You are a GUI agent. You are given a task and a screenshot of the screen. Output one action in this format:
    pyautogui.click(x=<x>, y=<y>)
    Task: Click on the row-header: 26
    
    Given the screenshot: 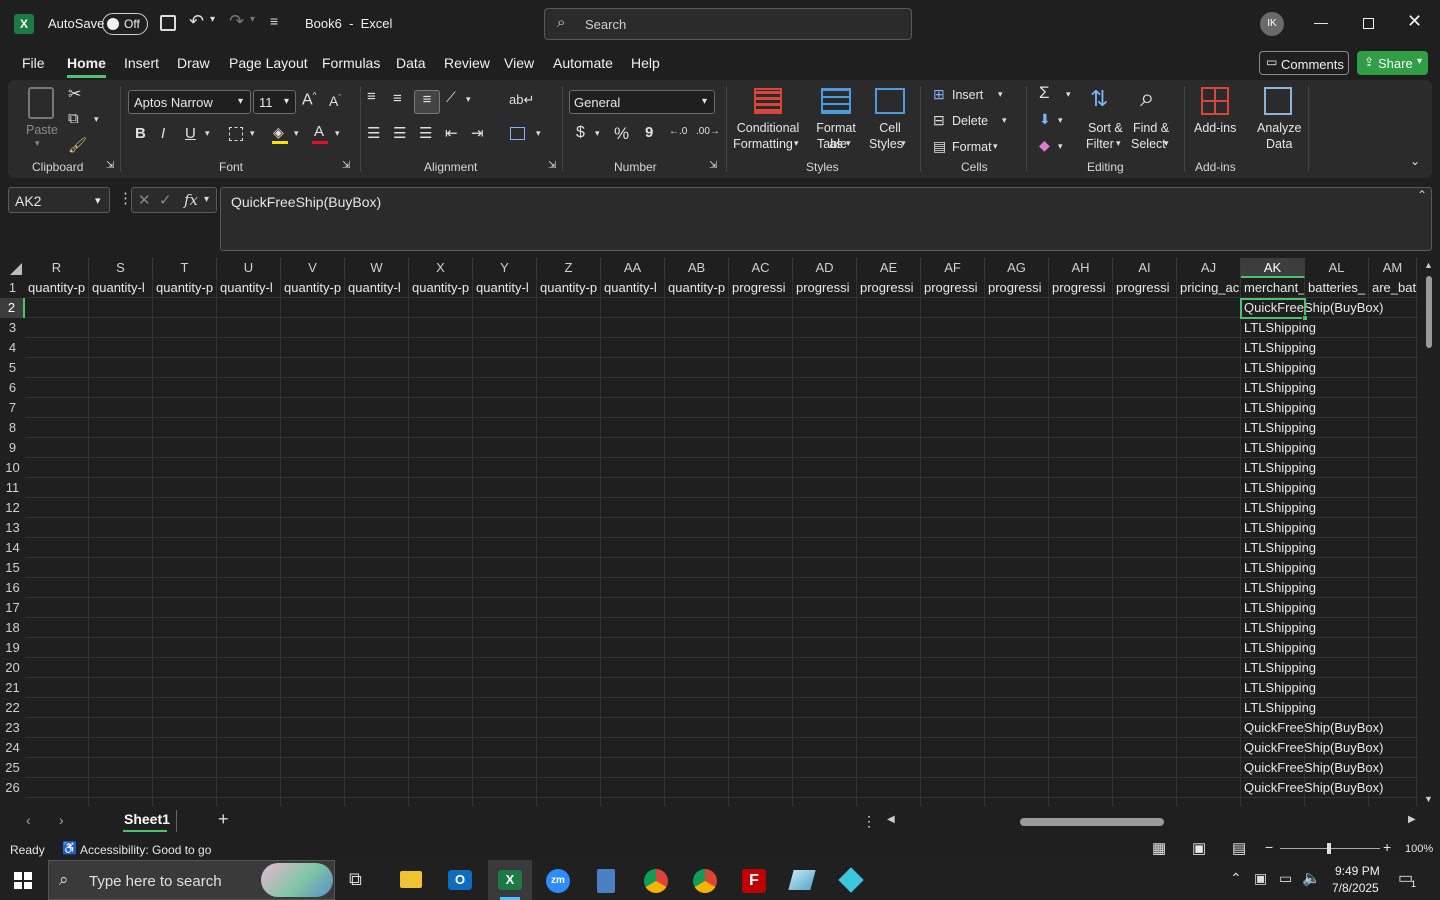 What is the action you would take?
    pyautogui.click(x=12, y=788)
    